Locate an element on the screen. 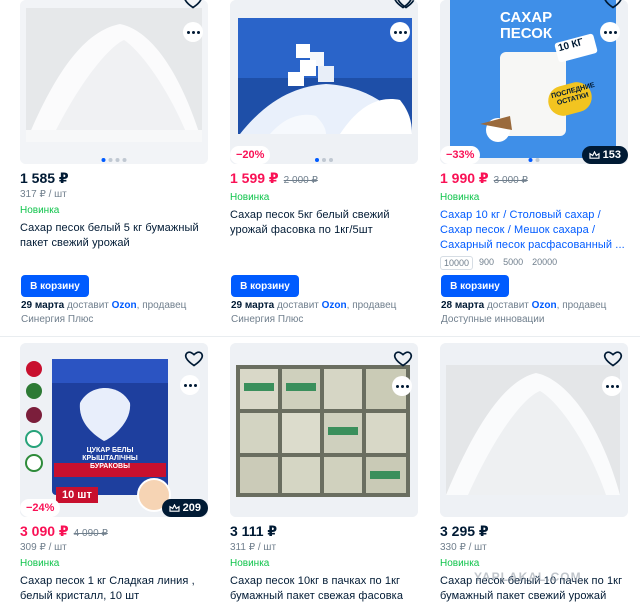  sugar-pack-photo is located at coordinates (114, 430).